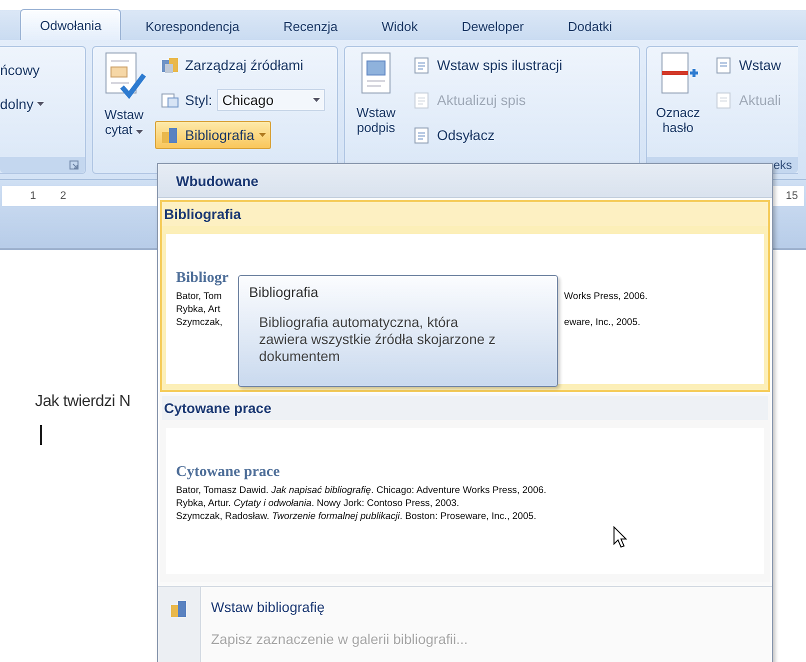  What do you see at coordinates (198, 100) in the screenshot?
I see `style-label: Styl:` at bounding box center [198, 100].